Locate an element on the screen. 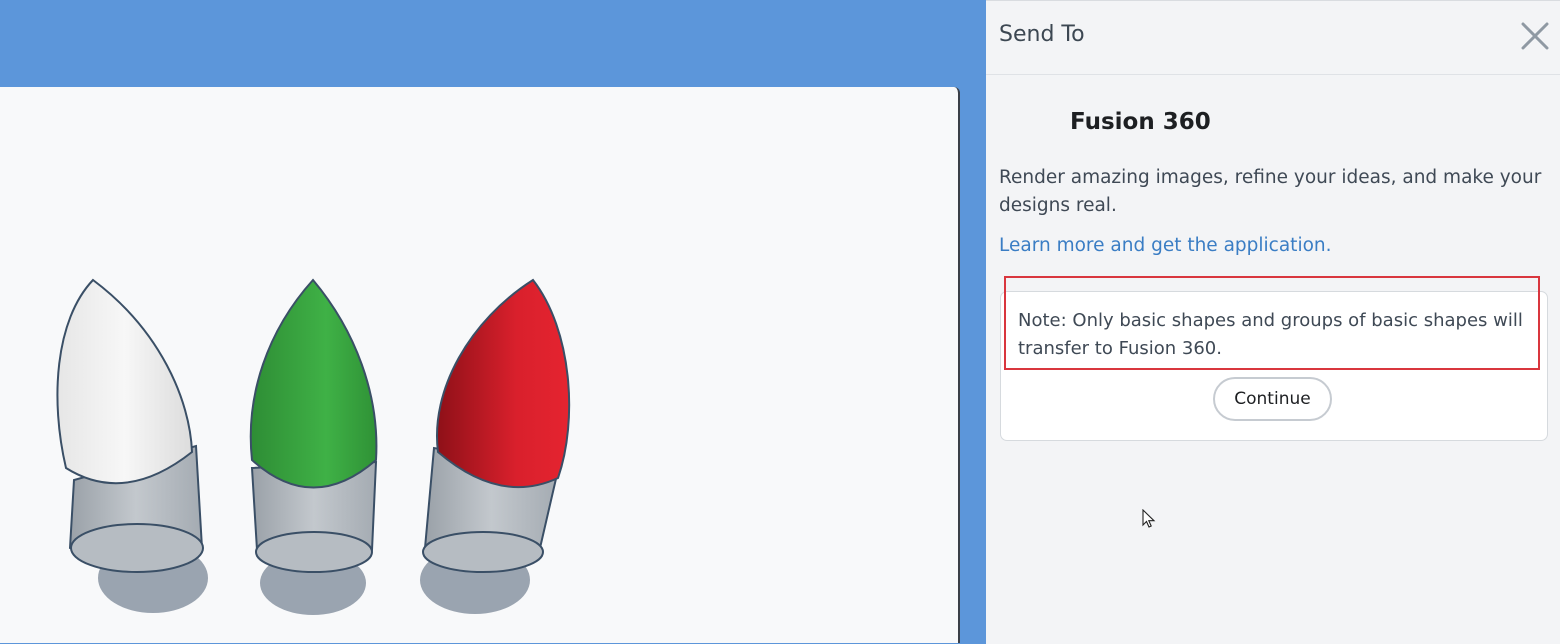 The height and width of the screenshot is (644, 1560). green-bulb is located at coordinates (313, 446).